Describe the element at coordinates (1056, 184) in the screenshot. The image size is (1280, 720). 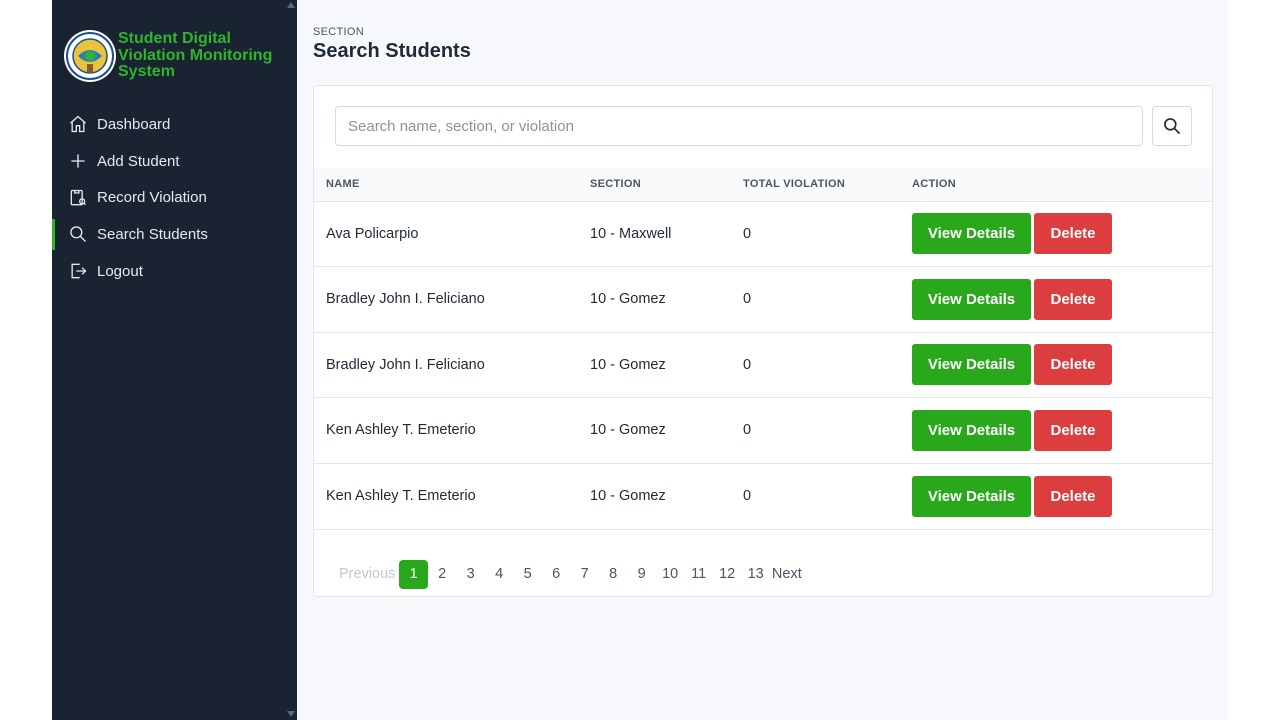
I see `column-header-action: ACTION` at that location.